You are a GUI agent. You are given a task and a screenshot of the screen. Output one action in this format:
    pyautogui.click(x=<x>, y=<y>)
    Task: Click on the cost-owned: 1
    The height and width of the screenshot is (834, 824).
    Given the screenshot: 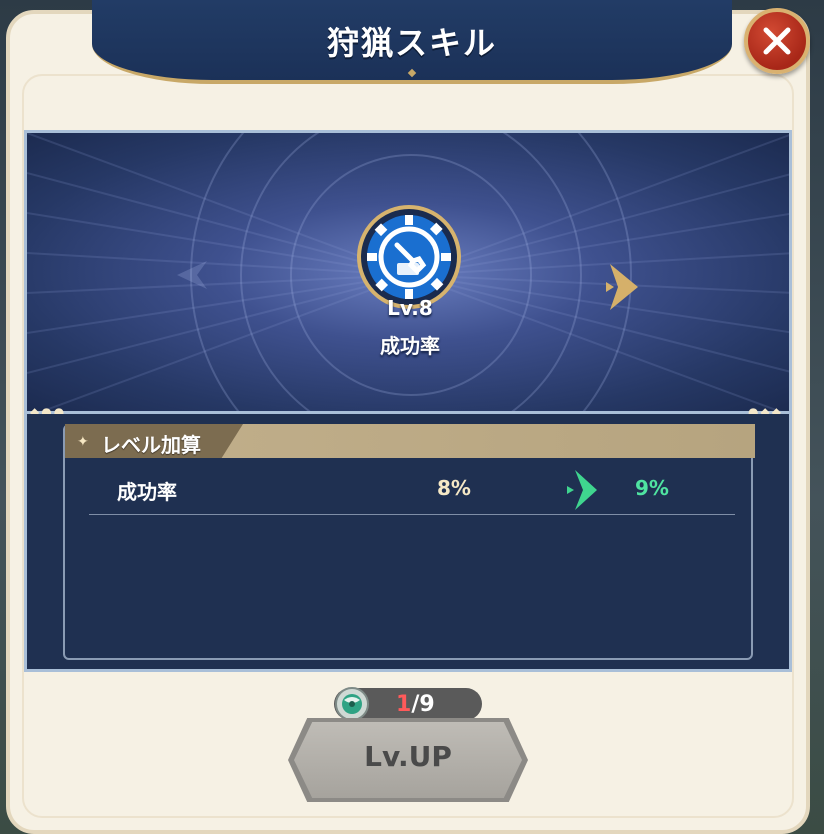 What is the action you would take?
    pyautogui.click(x=404, y=704)
    